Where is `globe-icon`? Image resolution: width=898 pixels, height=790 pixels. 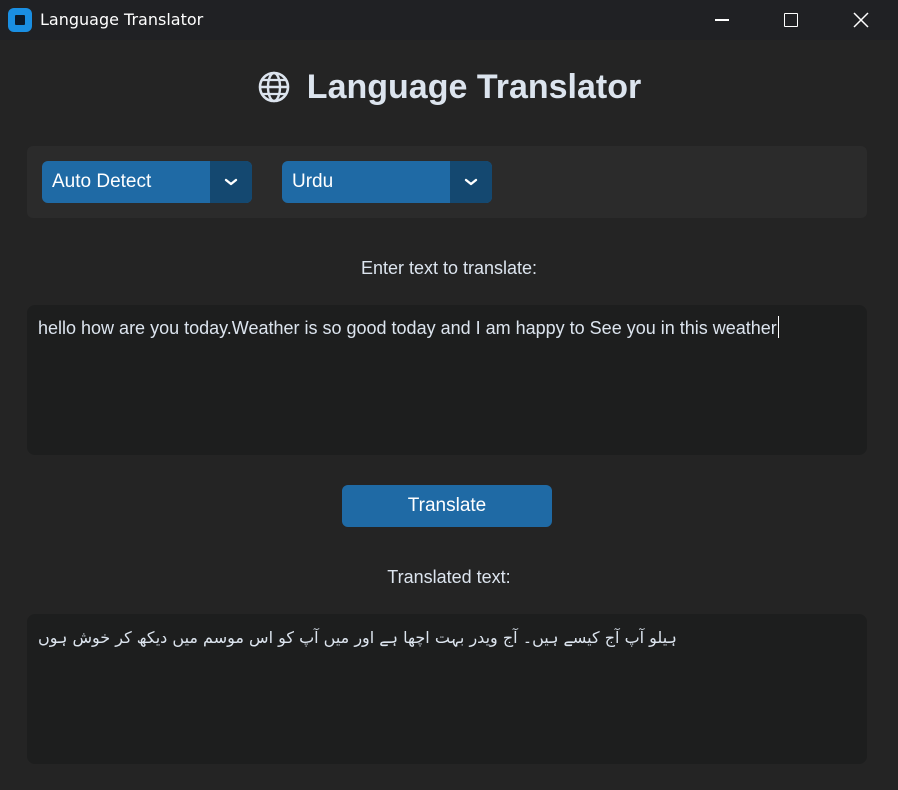
globe-icon is located at coordinates (274, 87).